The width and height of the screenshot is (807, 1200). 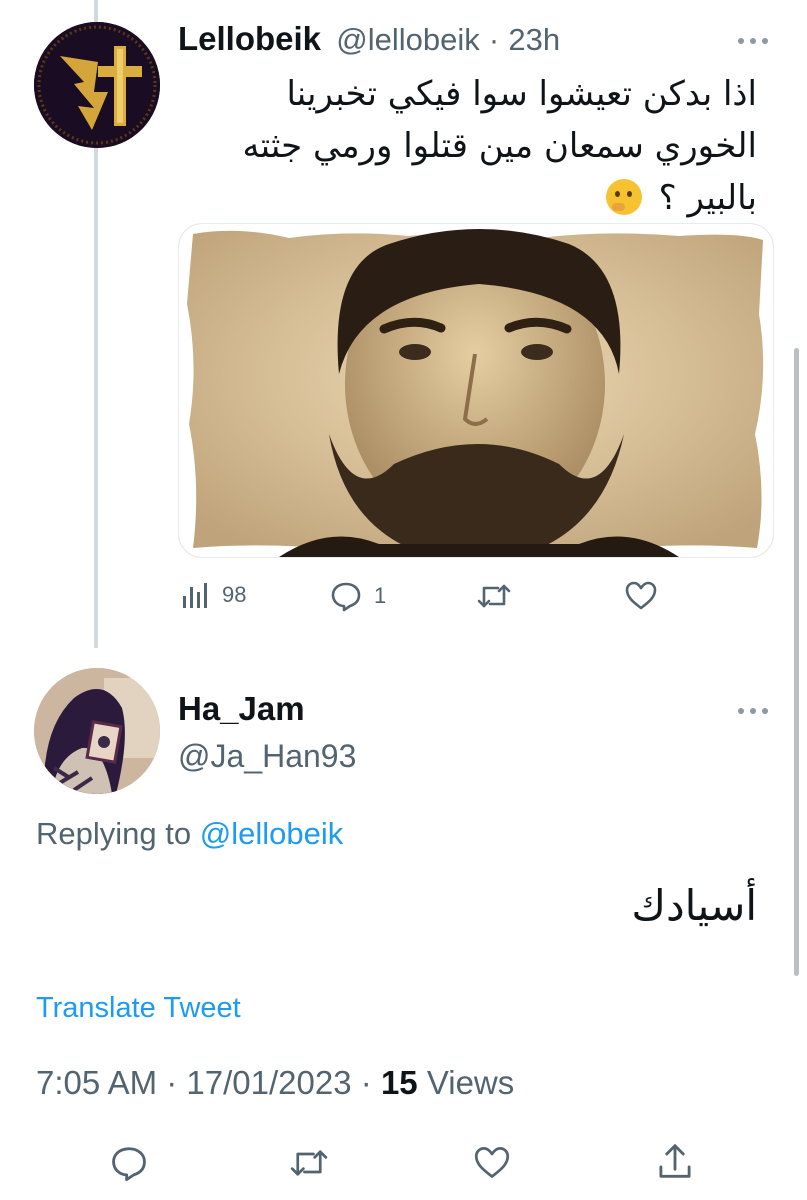 I want to click on reply-text: أسيادك, so click(x=694, y=905).